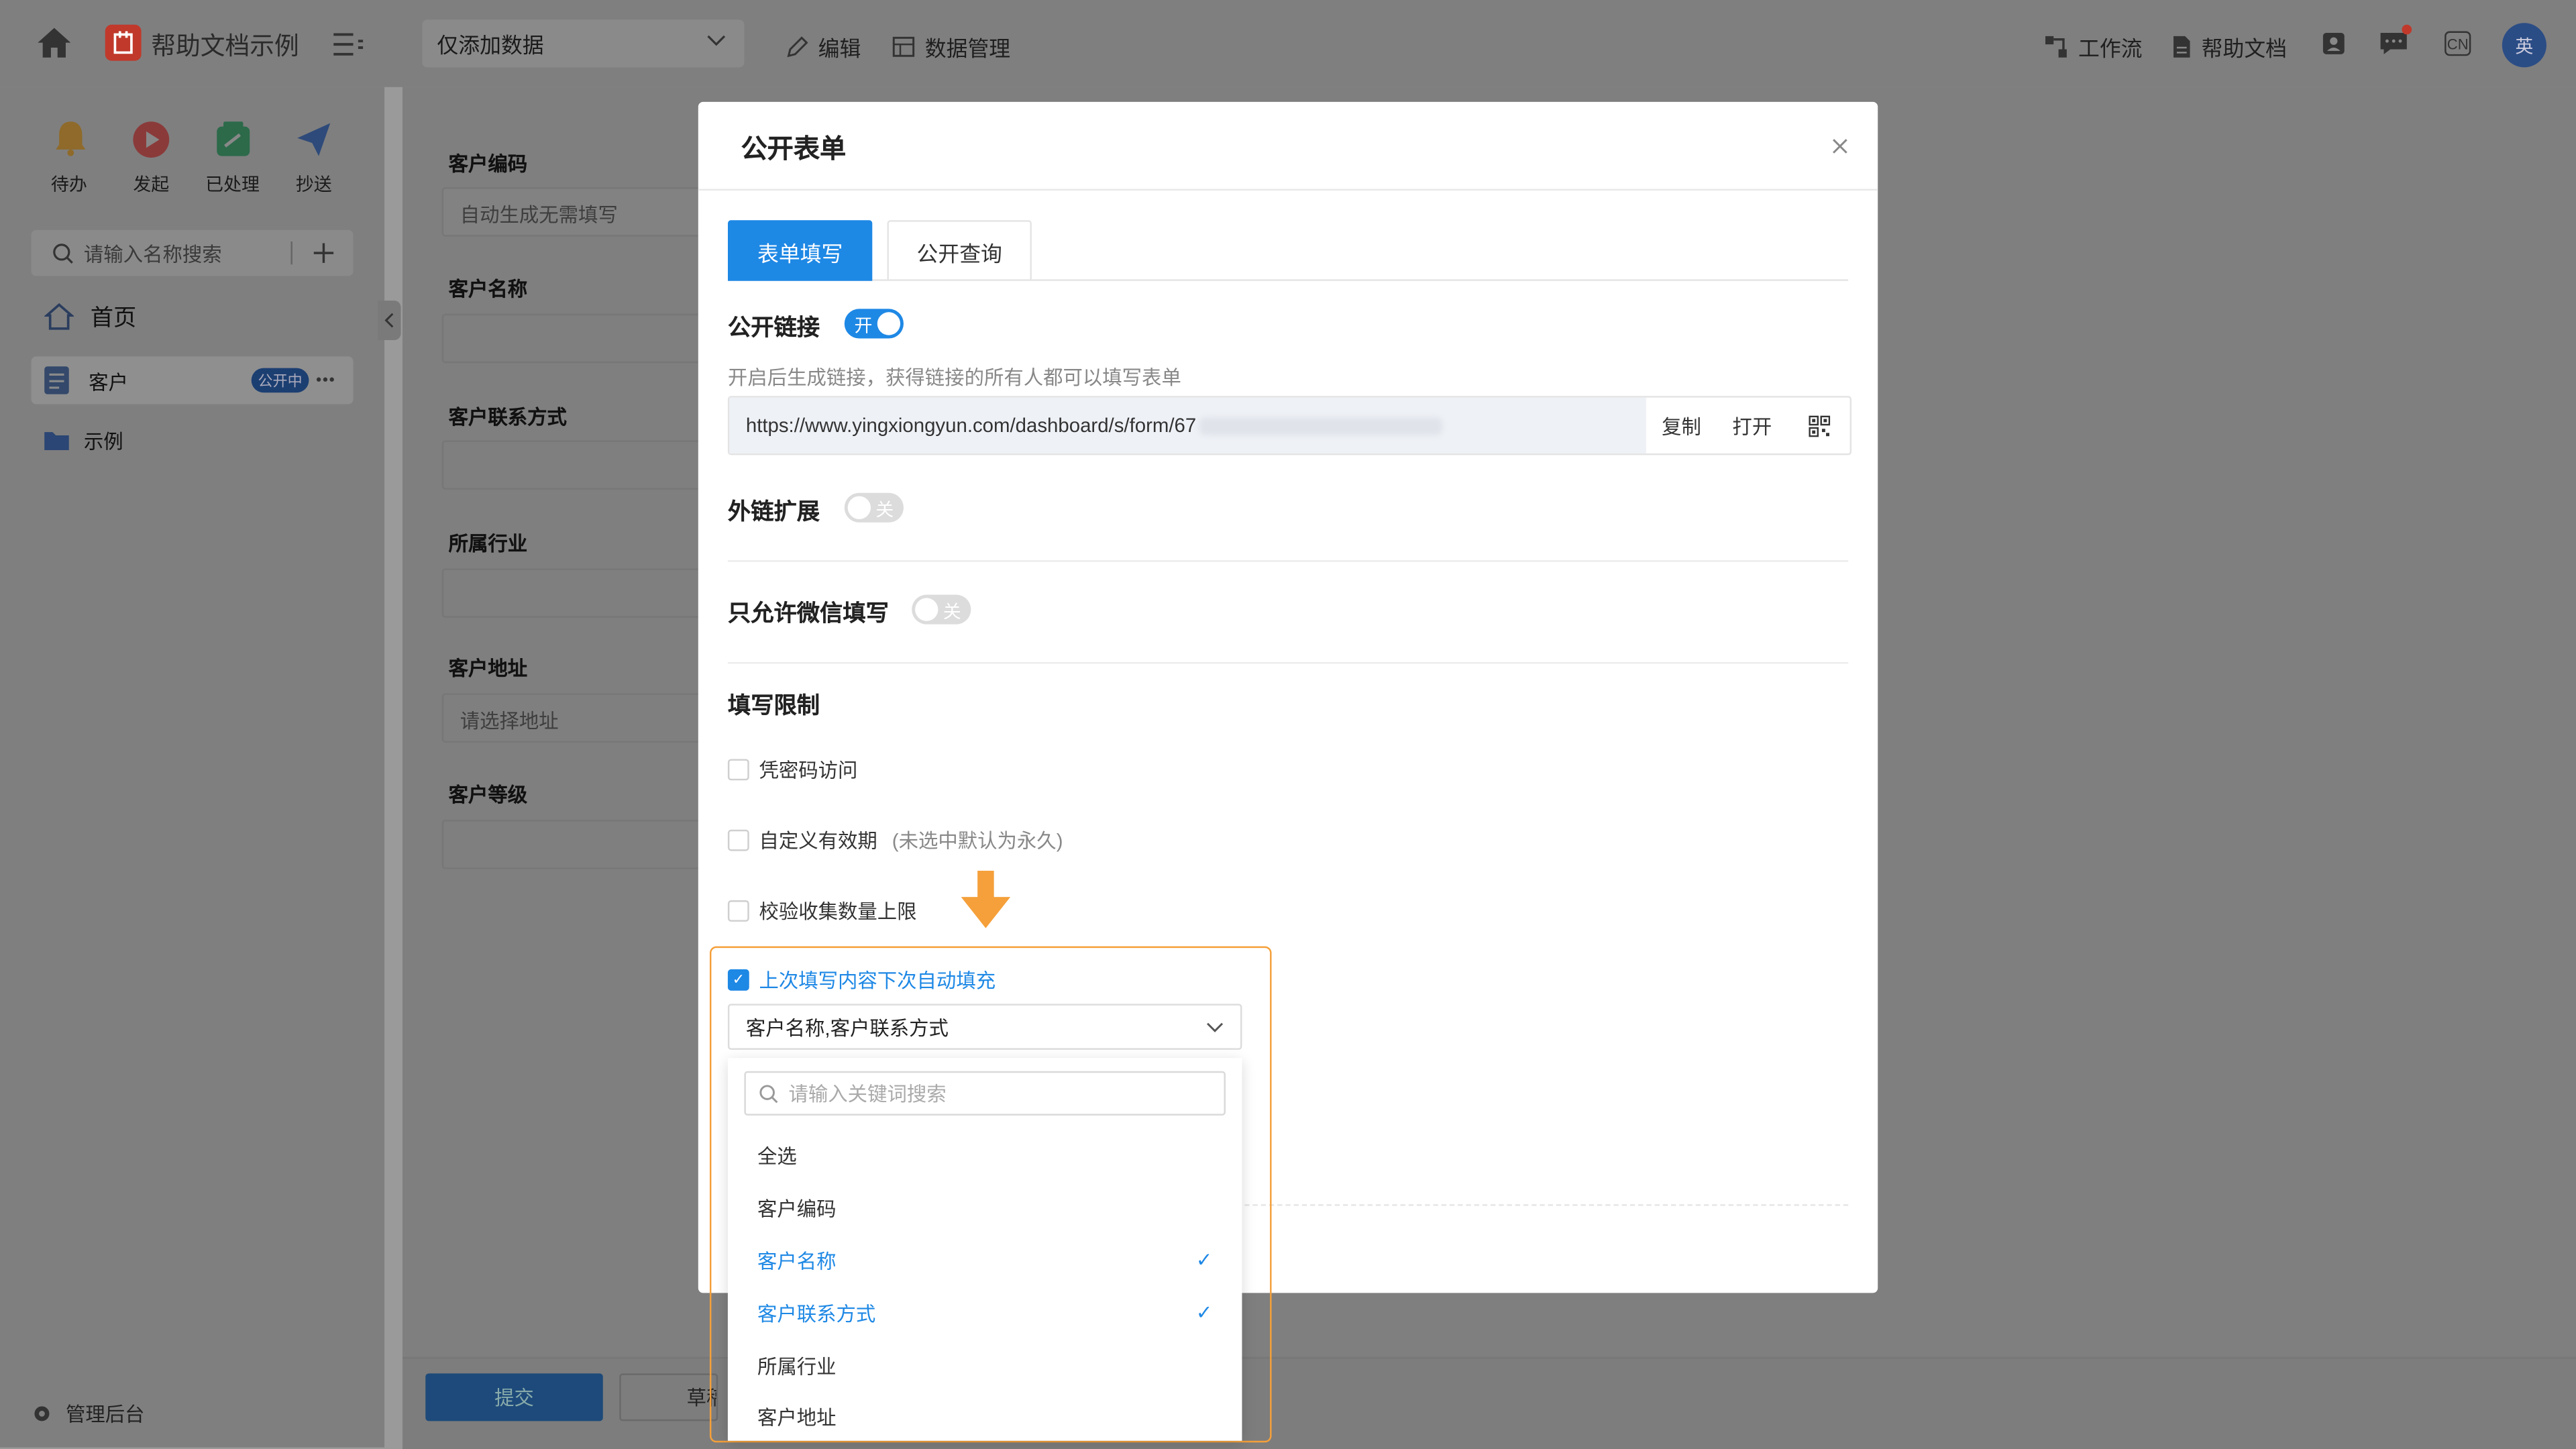 This screenshot has height=1449, width=2576. I want to click on admin-label: 管理后台, so click(105, 1414).